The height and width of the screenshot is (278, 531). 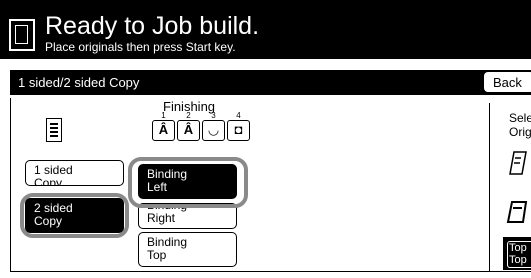 What do you see at coordinates (517, 253) in the screenshot?
I see `top-edge-button: Top Top` at bounding box center [517, 253].